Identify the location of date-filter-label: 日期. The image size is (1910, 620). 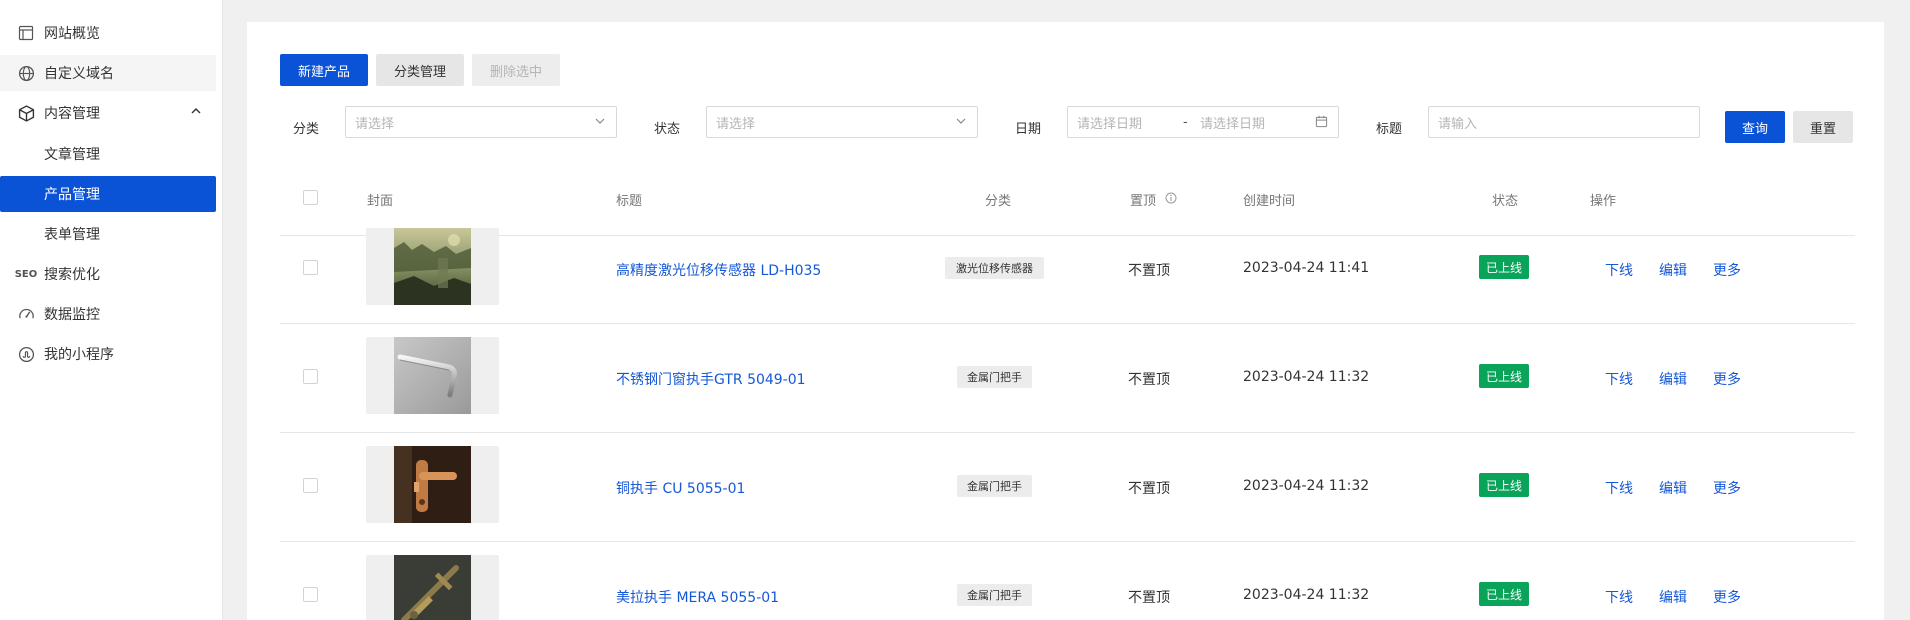
(1028, 129).